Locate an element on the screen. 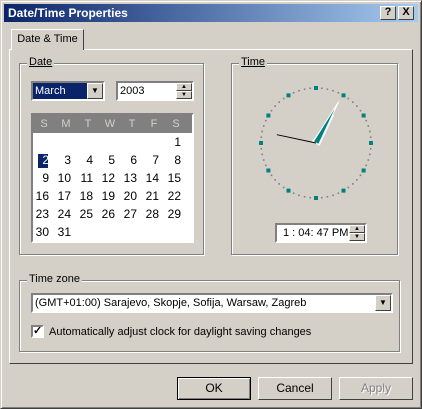  calendar-day: 2 is located at coordinates (41, 160).